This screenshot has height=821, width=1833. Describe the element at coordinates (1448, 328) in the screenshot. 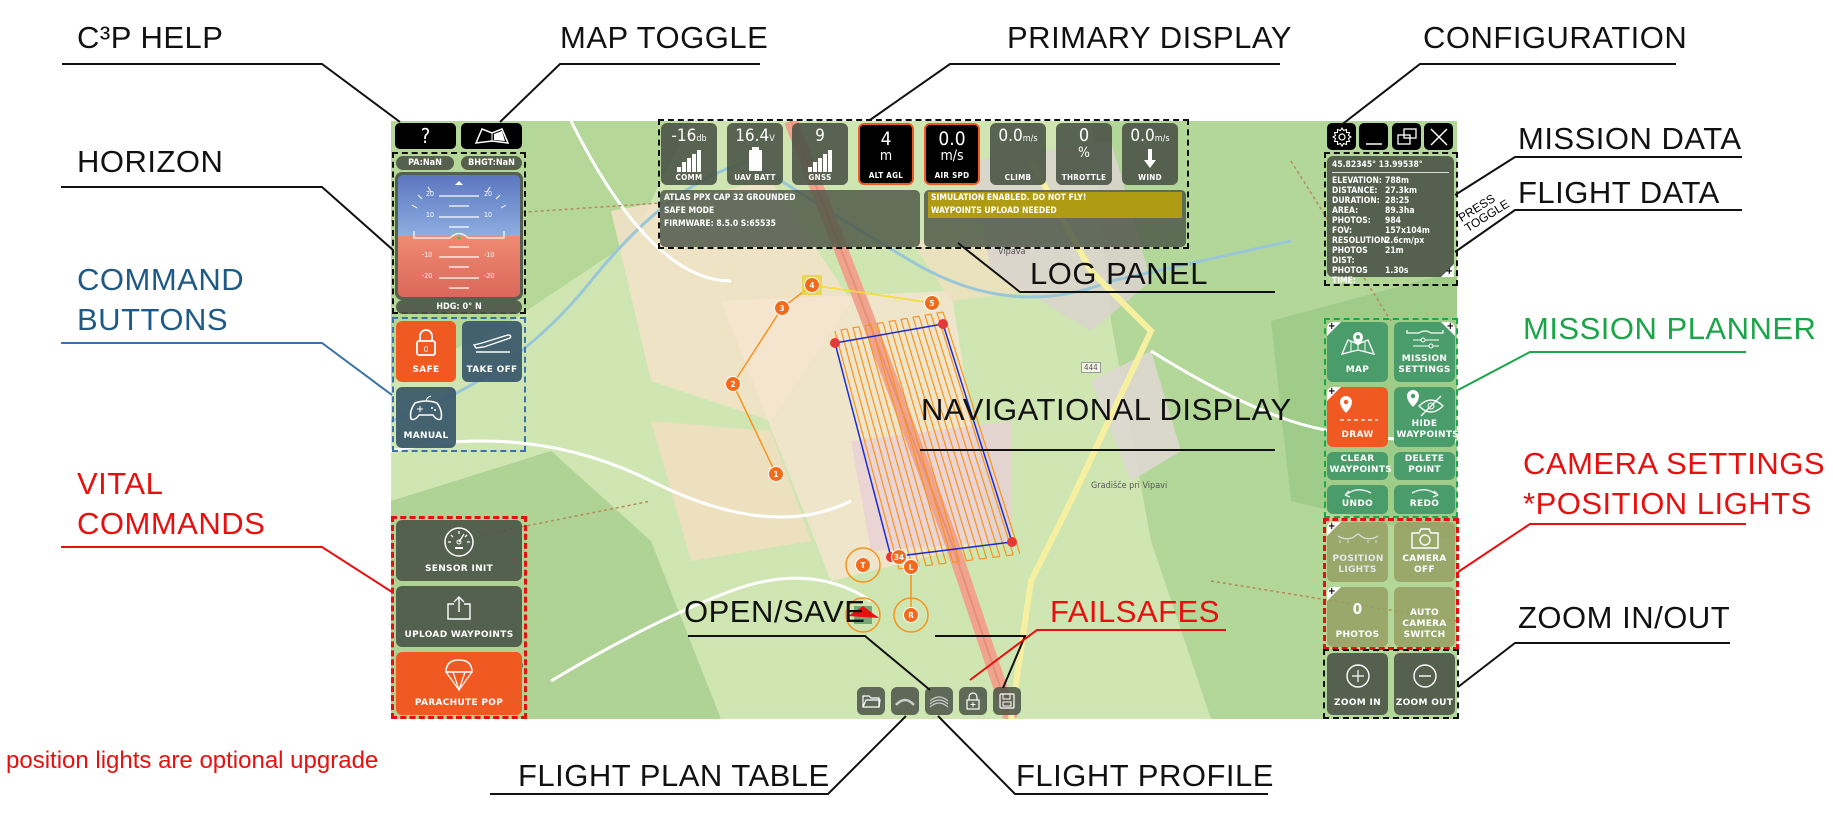

I see `corner-plus-icon: +` at that location.